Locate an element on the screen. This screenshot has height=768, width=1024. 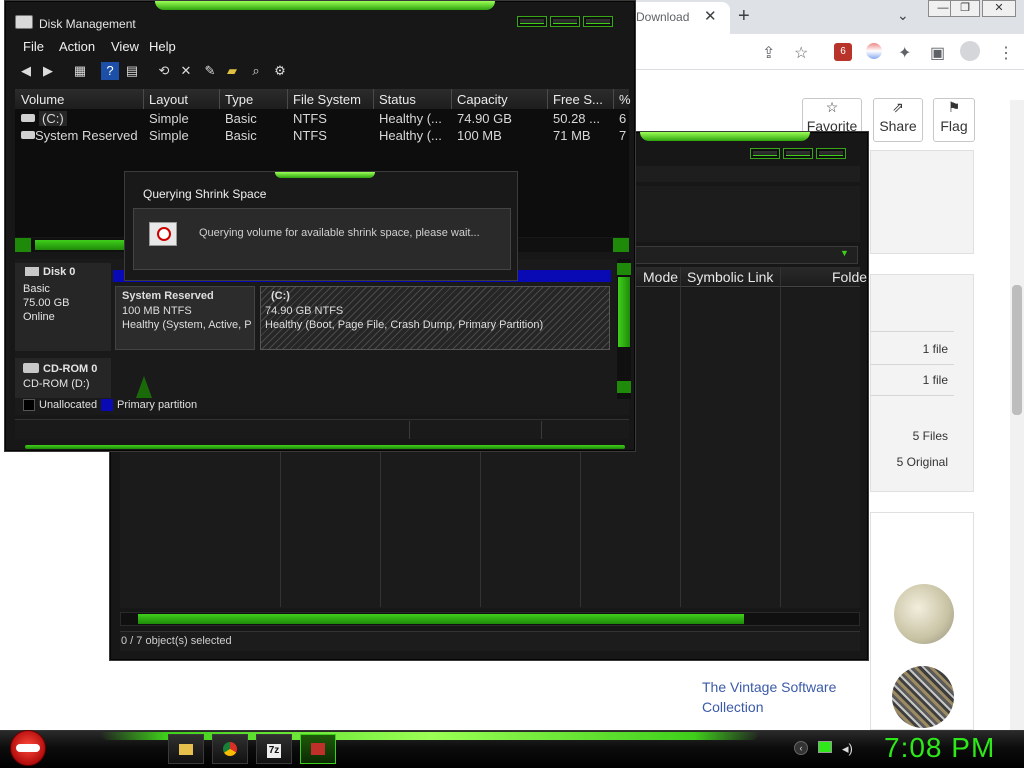
browser-tab-title: Download is located at coordinates (666, 17).